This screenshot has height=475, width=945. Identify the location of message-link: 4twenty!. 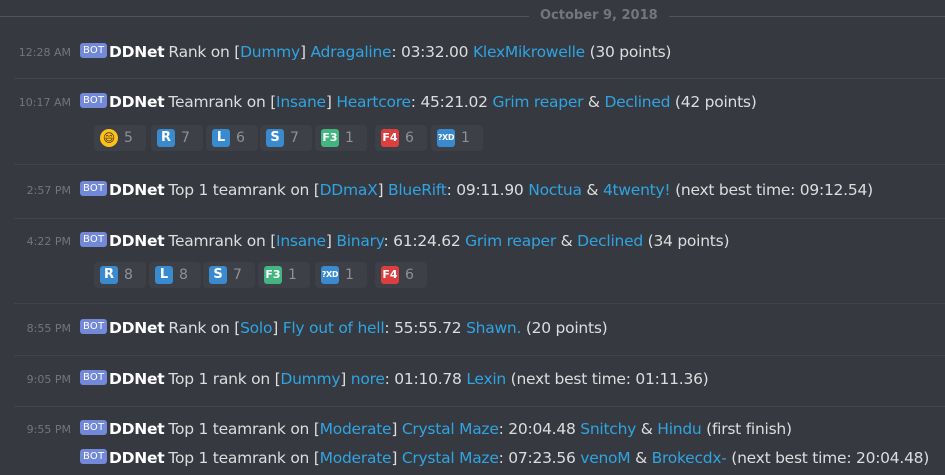
(637, 190).